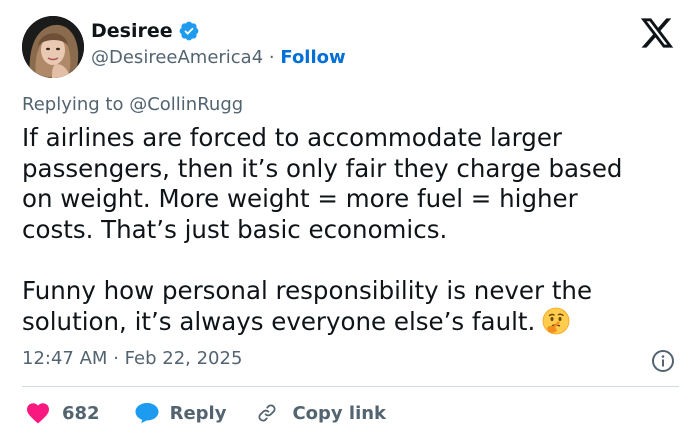 The image size is (700, 440). What do you see at coordinates (38, 413) in the screenshot?
I see `heart-icon` at bounding box center [38, 413].